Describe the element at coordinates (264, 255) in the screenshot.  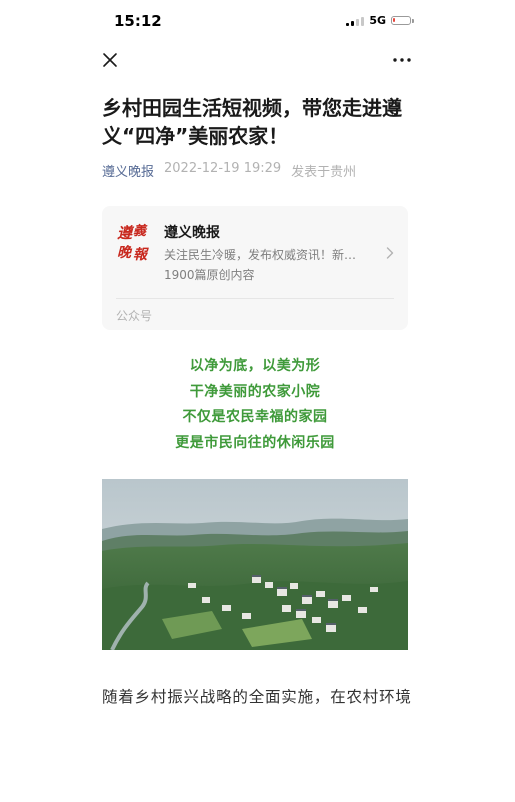
I see `account-description: 关注民生冷暖，发布权威资讯！新闻热线：0851-28271111` at that location.